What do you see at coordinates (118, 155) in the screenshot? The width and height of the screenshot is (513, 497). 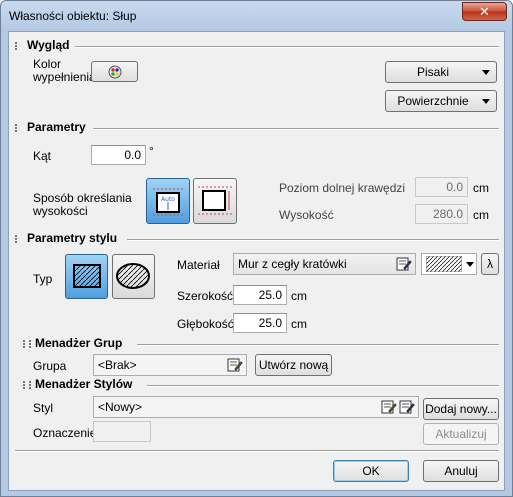 I see `kat-input: 0.0` at bounding box center [118, 155].